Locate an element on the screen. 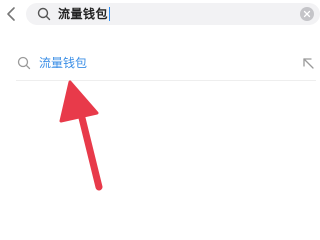  search-text: 流量钱包 is located at coordinates (83, 14).